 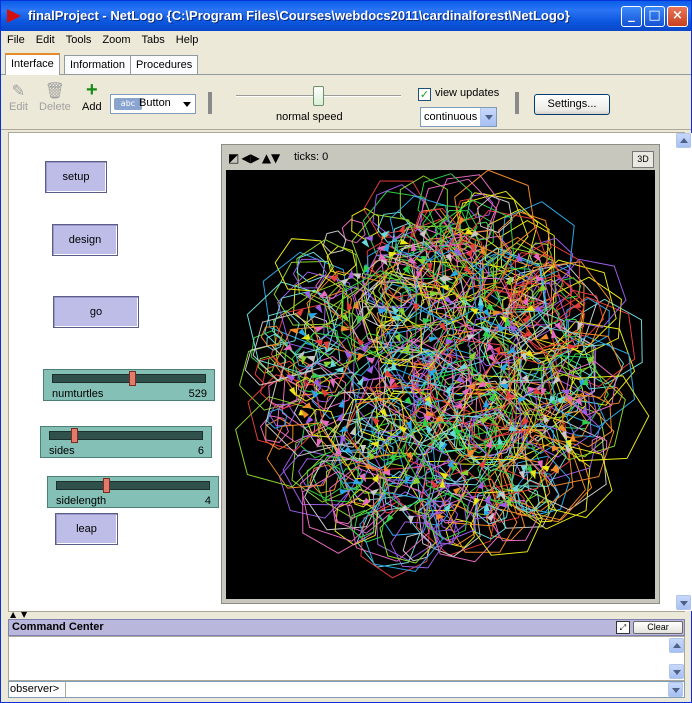 What do you see at coordinates (92, 107) in the screenshot?
I see `add-label: Add` at bounding box center [92, 107].